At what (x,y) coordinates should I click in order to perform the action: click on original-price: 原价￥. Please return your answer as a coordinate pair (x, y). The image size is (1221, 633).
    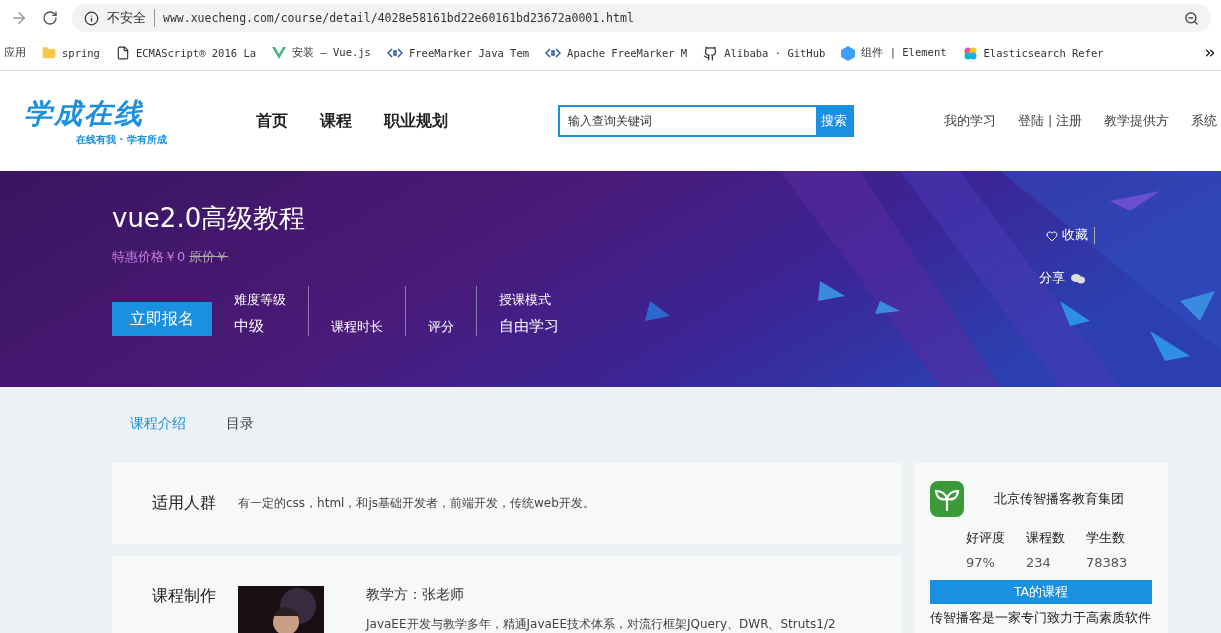
    Looking at the image, I should click on (209, 257).